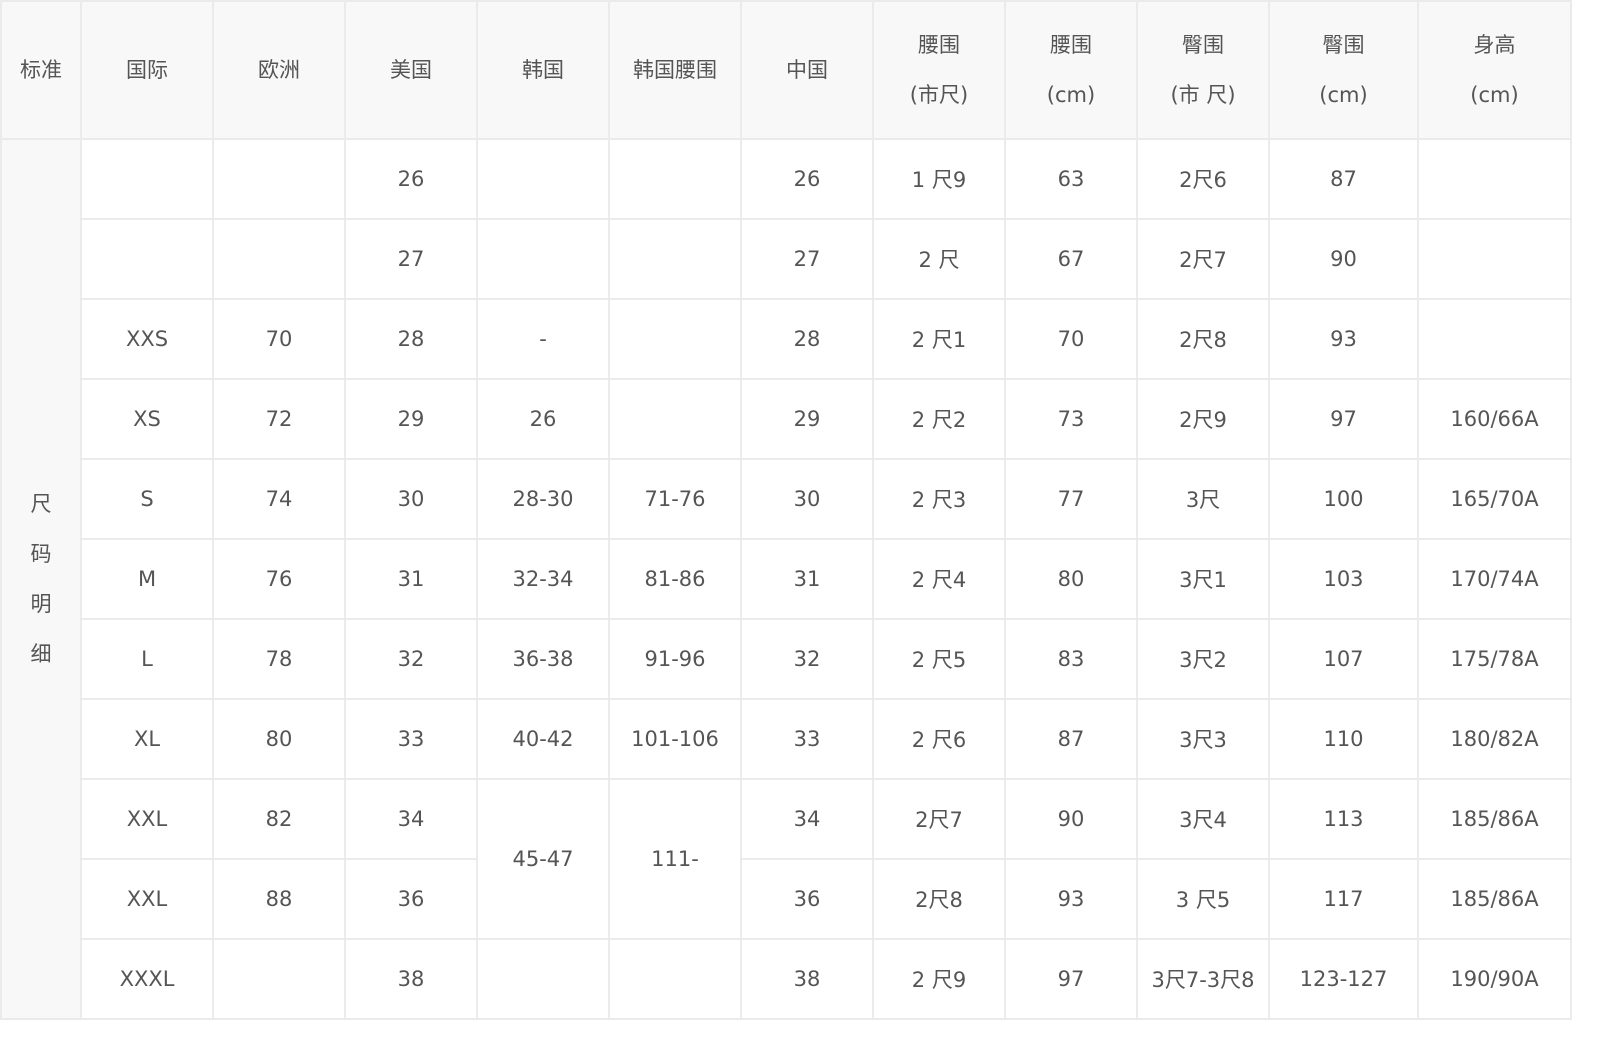 Image resolution: width=1616 pixels, height=1049 pixels. Describe the element at coordinates (1494, 659) in the screenshot. I see `cell-height: 175/78A` at that location.